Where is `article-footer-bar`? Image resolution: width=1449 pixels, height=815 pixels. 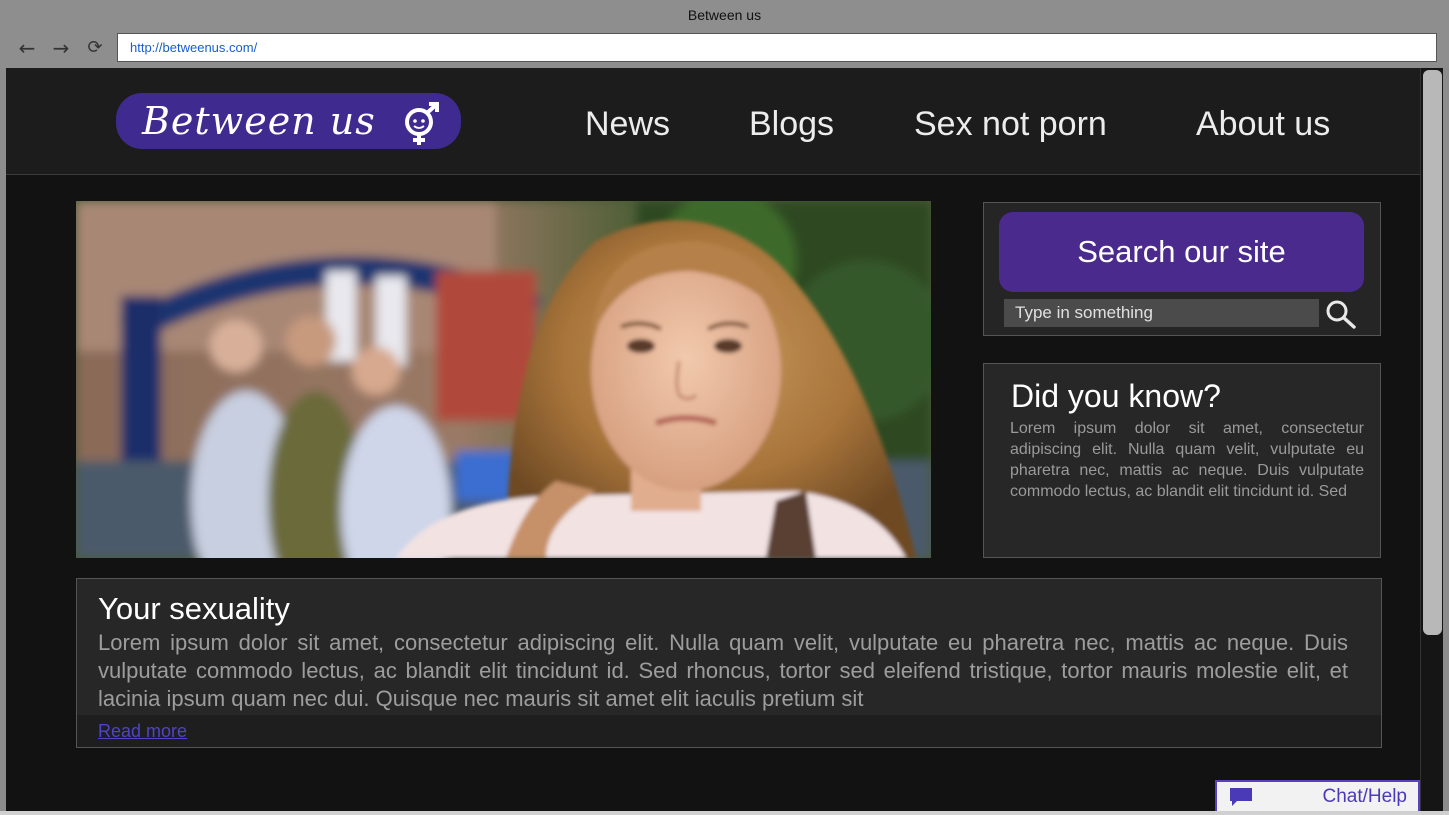
article-footer-bar is located at coordinates (729, 731).